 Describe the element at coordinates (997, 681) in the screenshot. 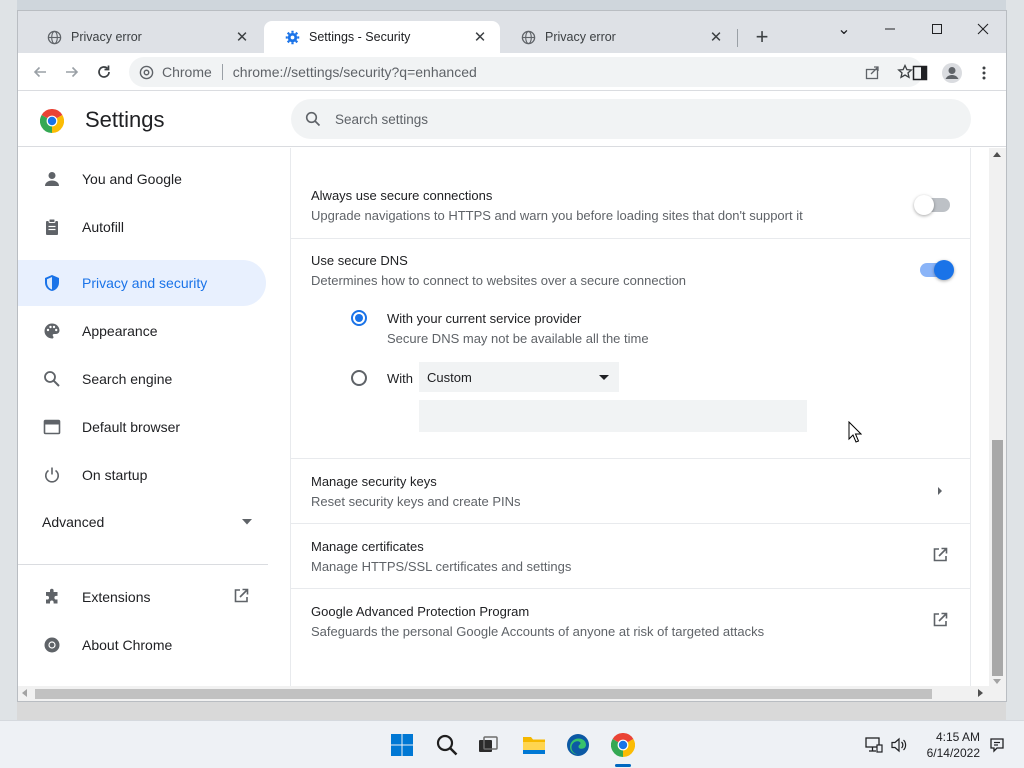

I see `scroll-down-icon` at that location.